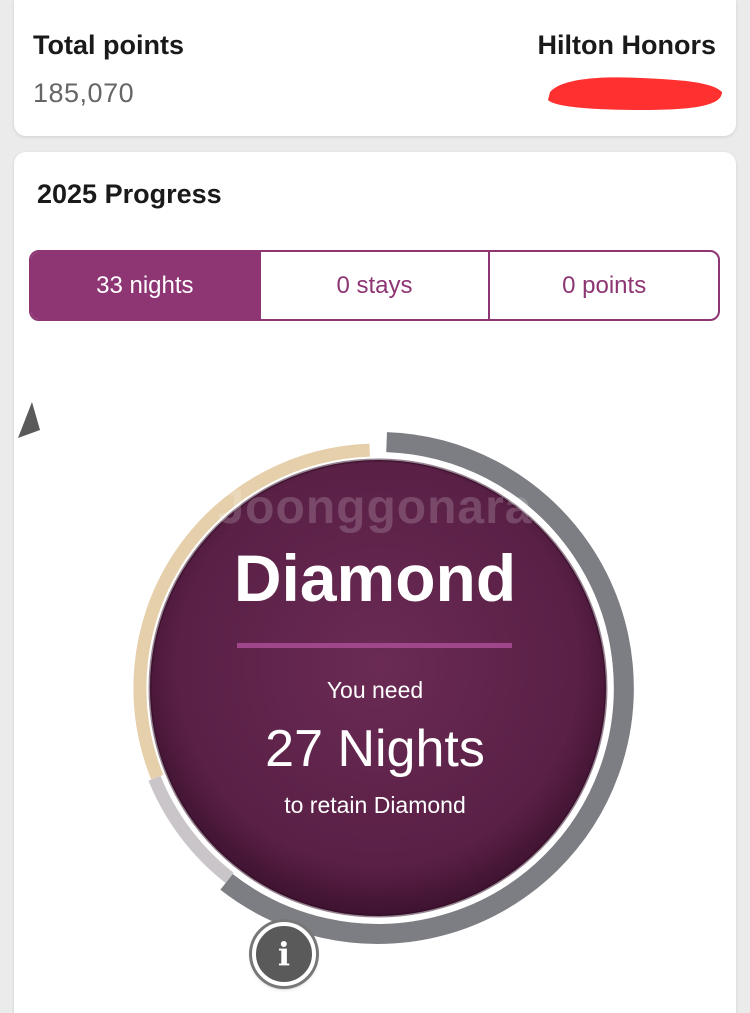 The height and width of the screenshot is (1013, 750). What do you see at coordinates (635, 93) in the screenshot?
I see `redaction-mark` at bounding box center [635, 93].